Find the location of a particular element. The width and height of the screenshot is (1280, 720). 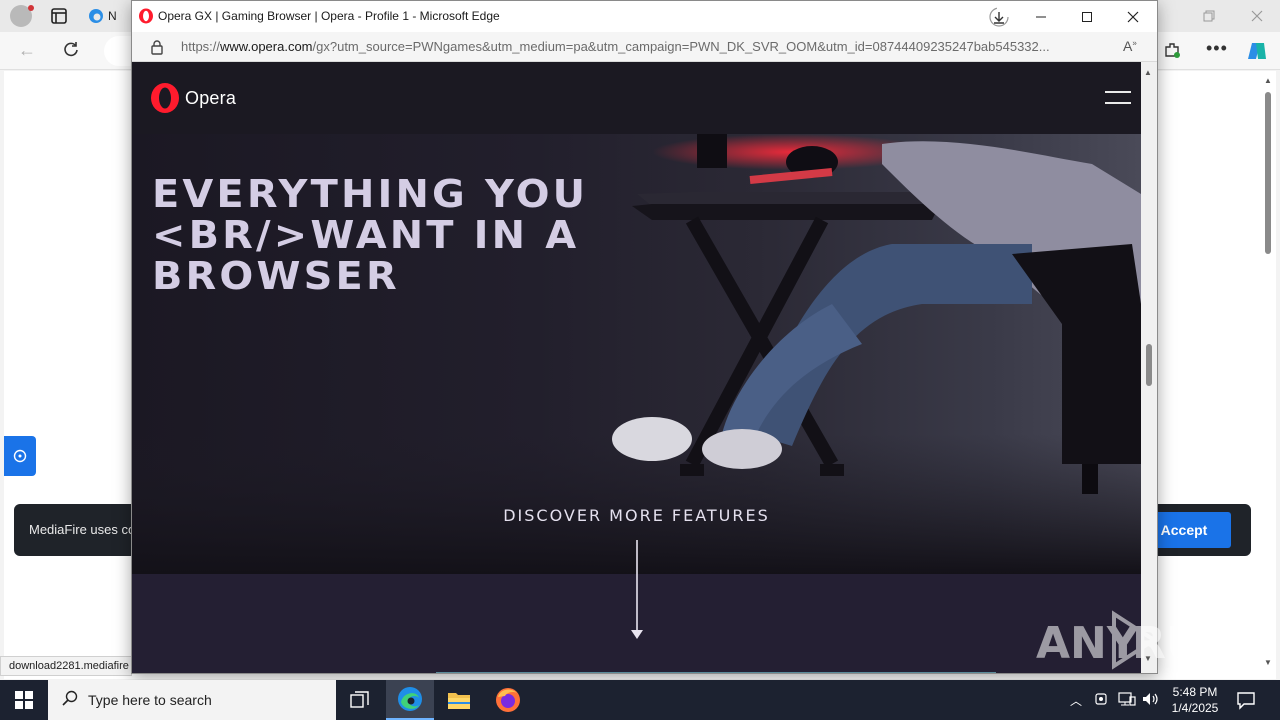

copilot-icon is located at coordinates (1257, 53).